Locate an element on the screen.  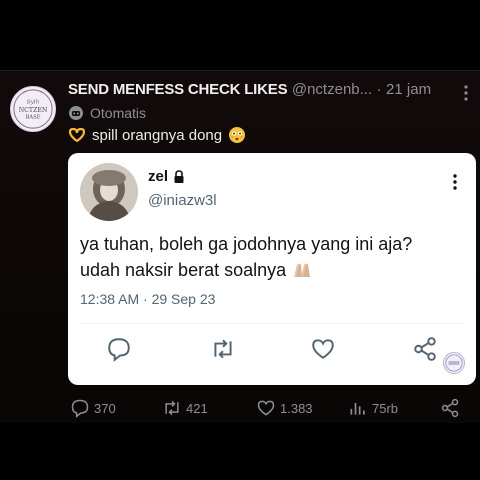
automated-label: Otomatis is located at coordinates (107, 113).